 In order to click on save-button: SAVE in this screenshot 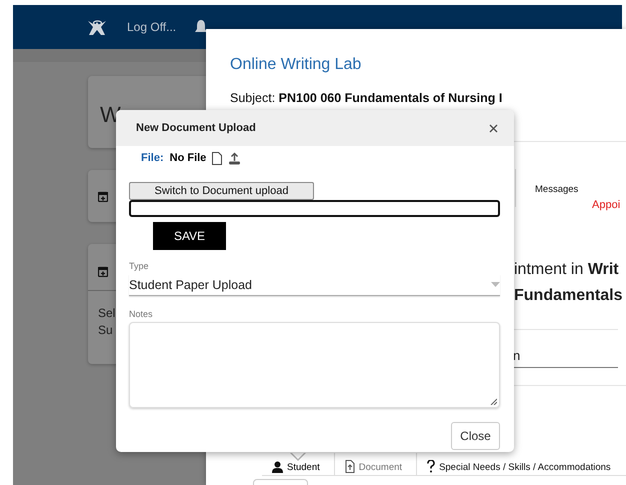, I will do `click(189, 236)`.